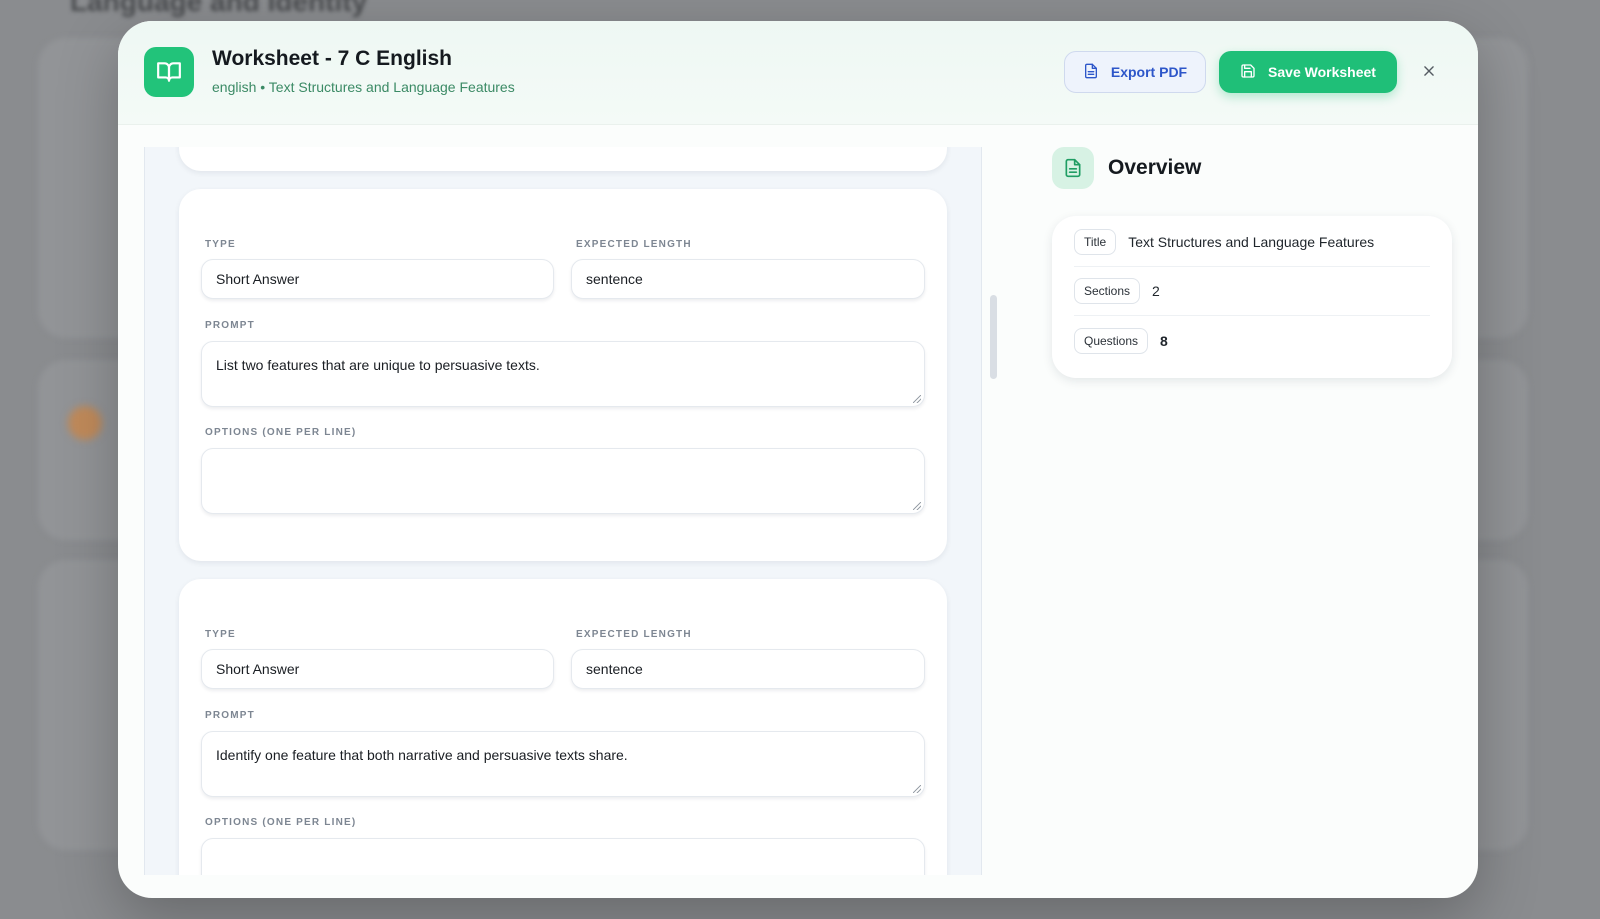  I want to click on overview-heading: Overview, so click(1155, 167).